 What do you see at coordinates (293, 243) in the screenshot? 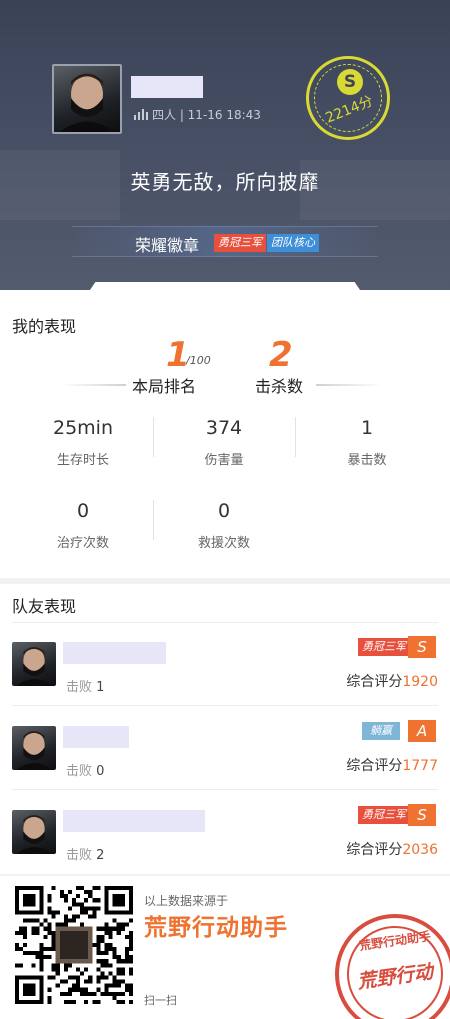
I see `badge-tag: 团队核心` at bounding box center [293, 243].